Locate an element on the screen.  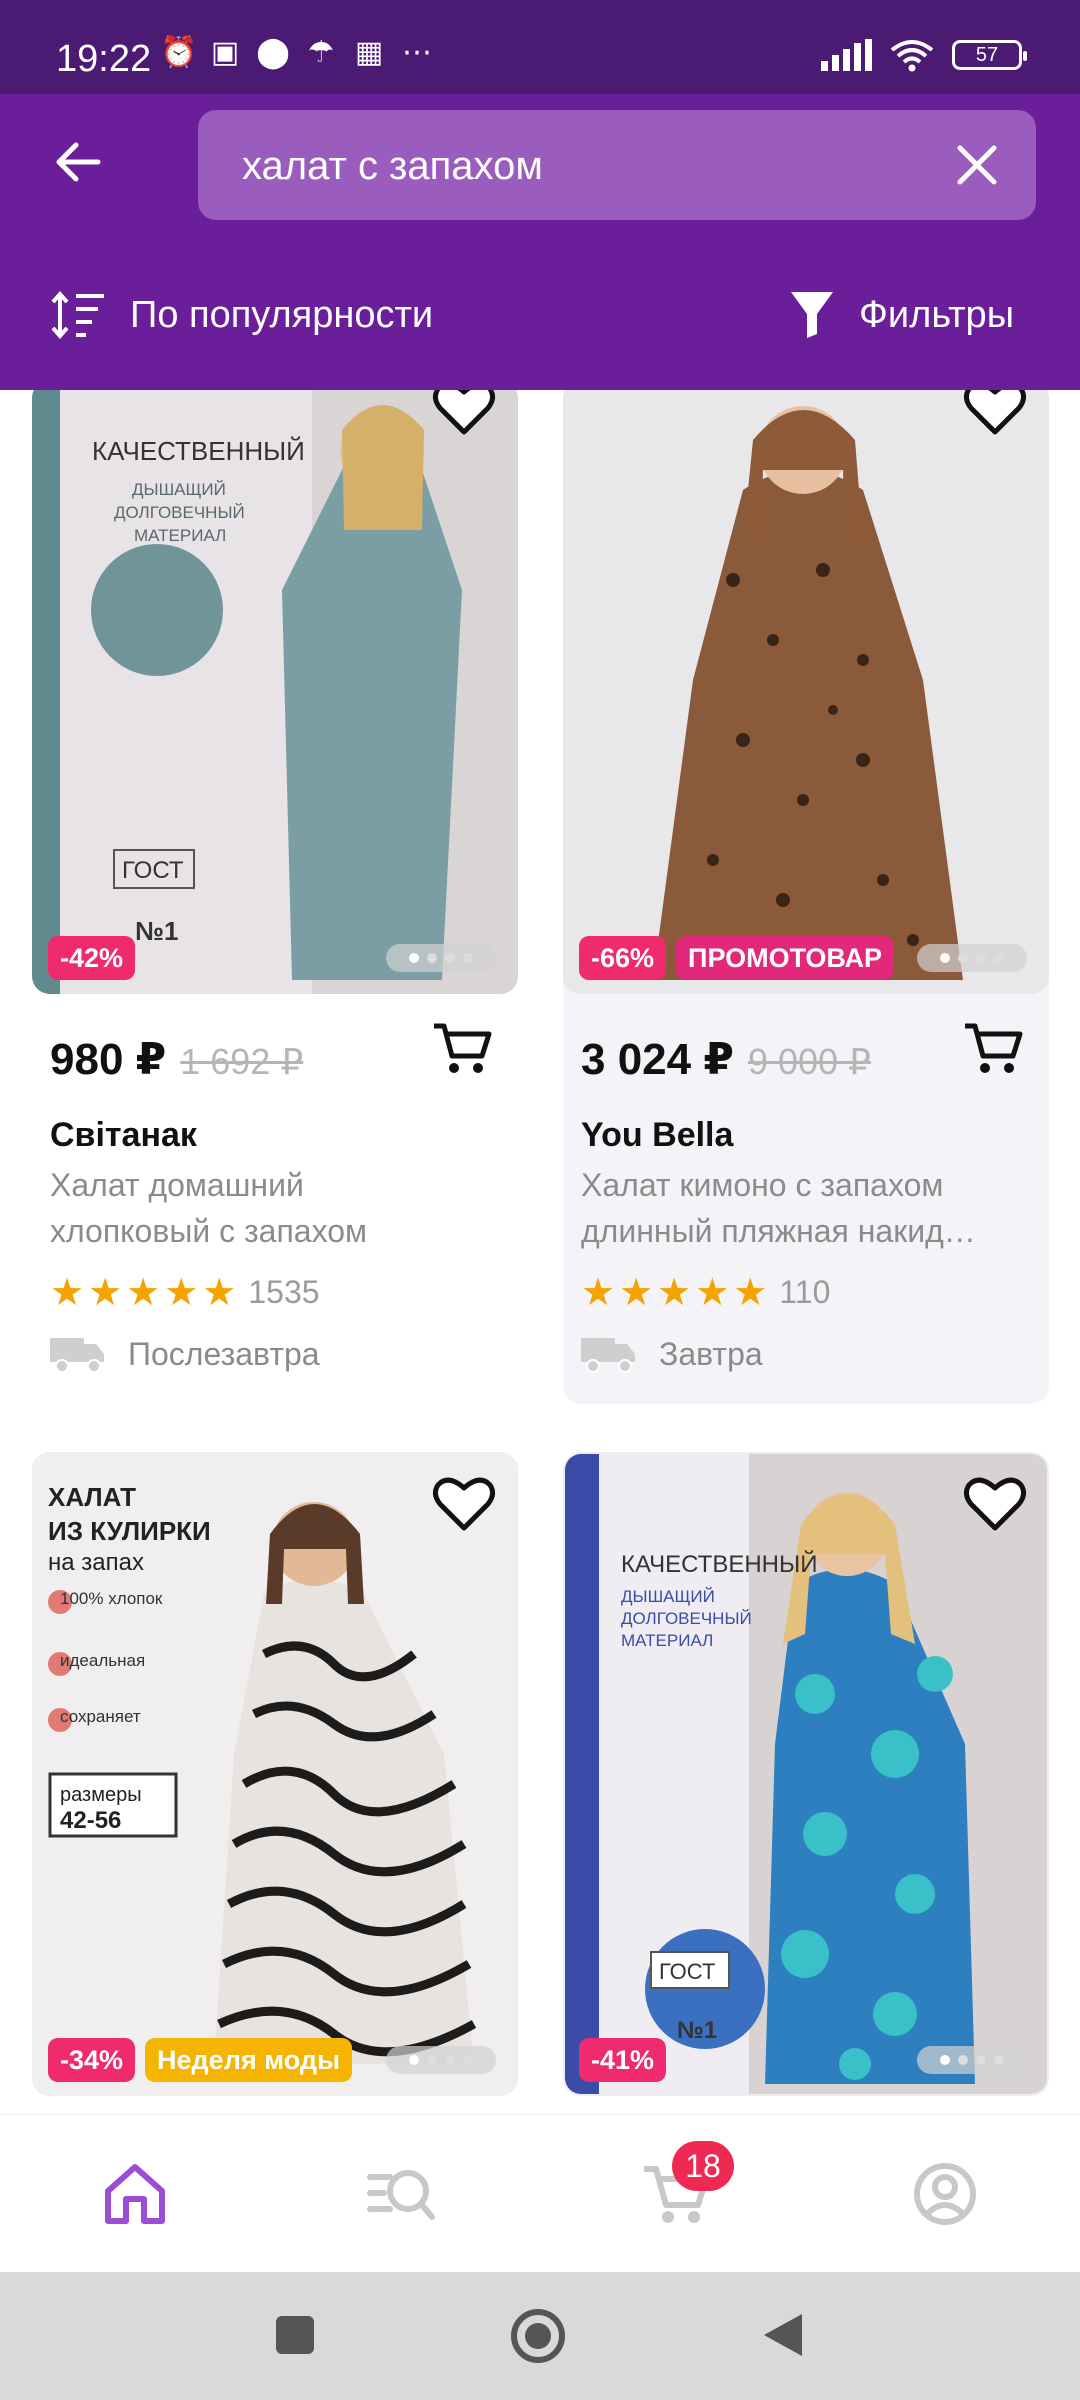
sort-button: По популярности is located at coordinates (241, 315).